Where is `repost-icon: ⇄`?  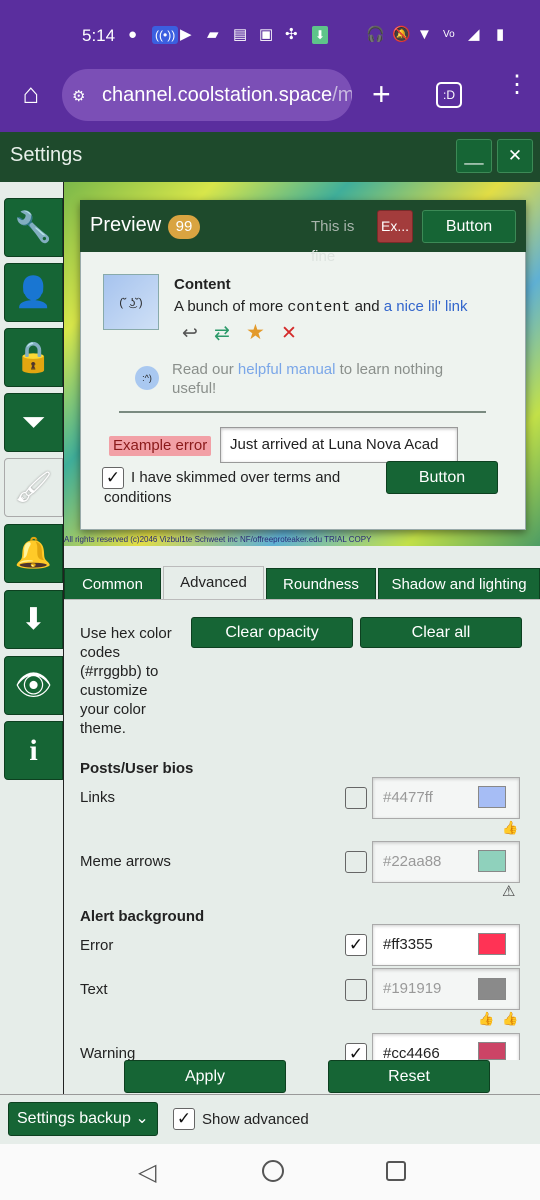 repost-icon: ⇄ is located at coordinates (222, 333).